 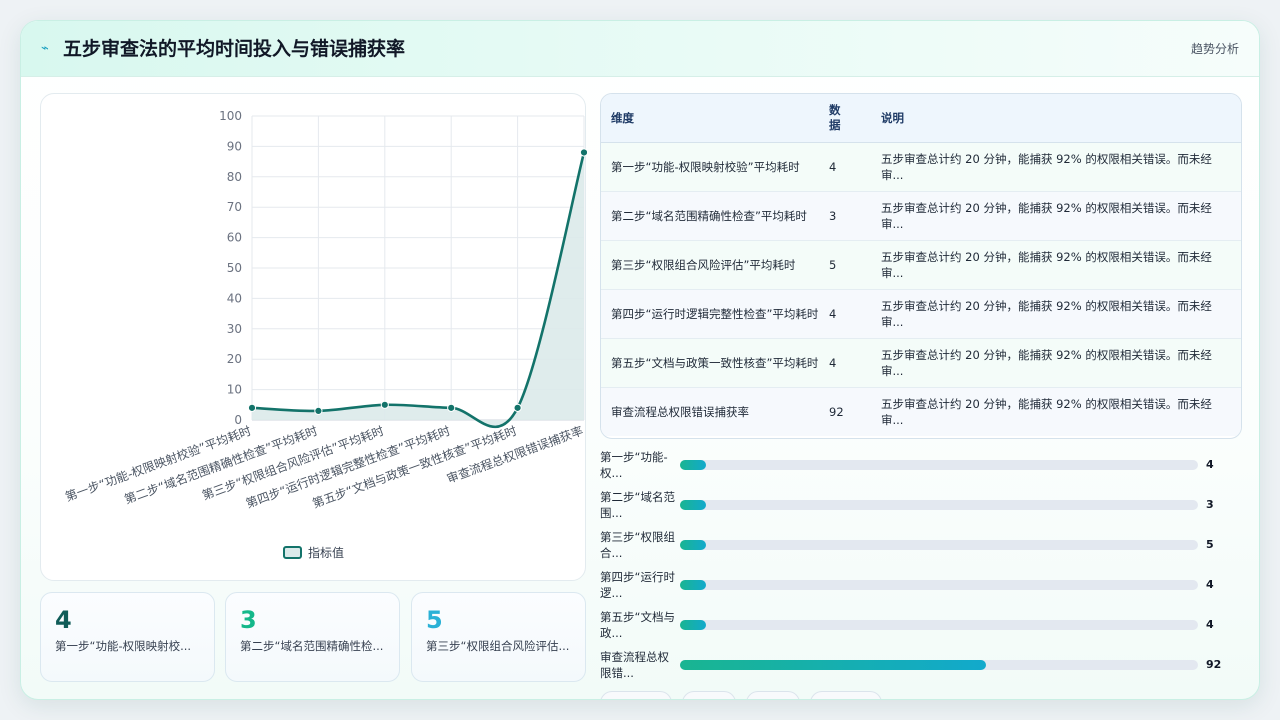 I want to click on kpi-value: 3, so click(x=248, y=620).